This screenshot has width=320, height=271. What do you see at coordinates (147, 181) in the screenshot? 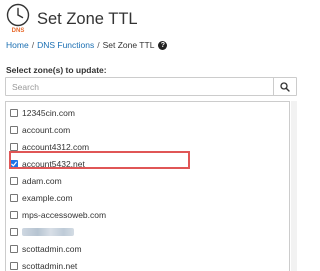
I see `zone-option: adam.com` at bounding box center [147, 181].